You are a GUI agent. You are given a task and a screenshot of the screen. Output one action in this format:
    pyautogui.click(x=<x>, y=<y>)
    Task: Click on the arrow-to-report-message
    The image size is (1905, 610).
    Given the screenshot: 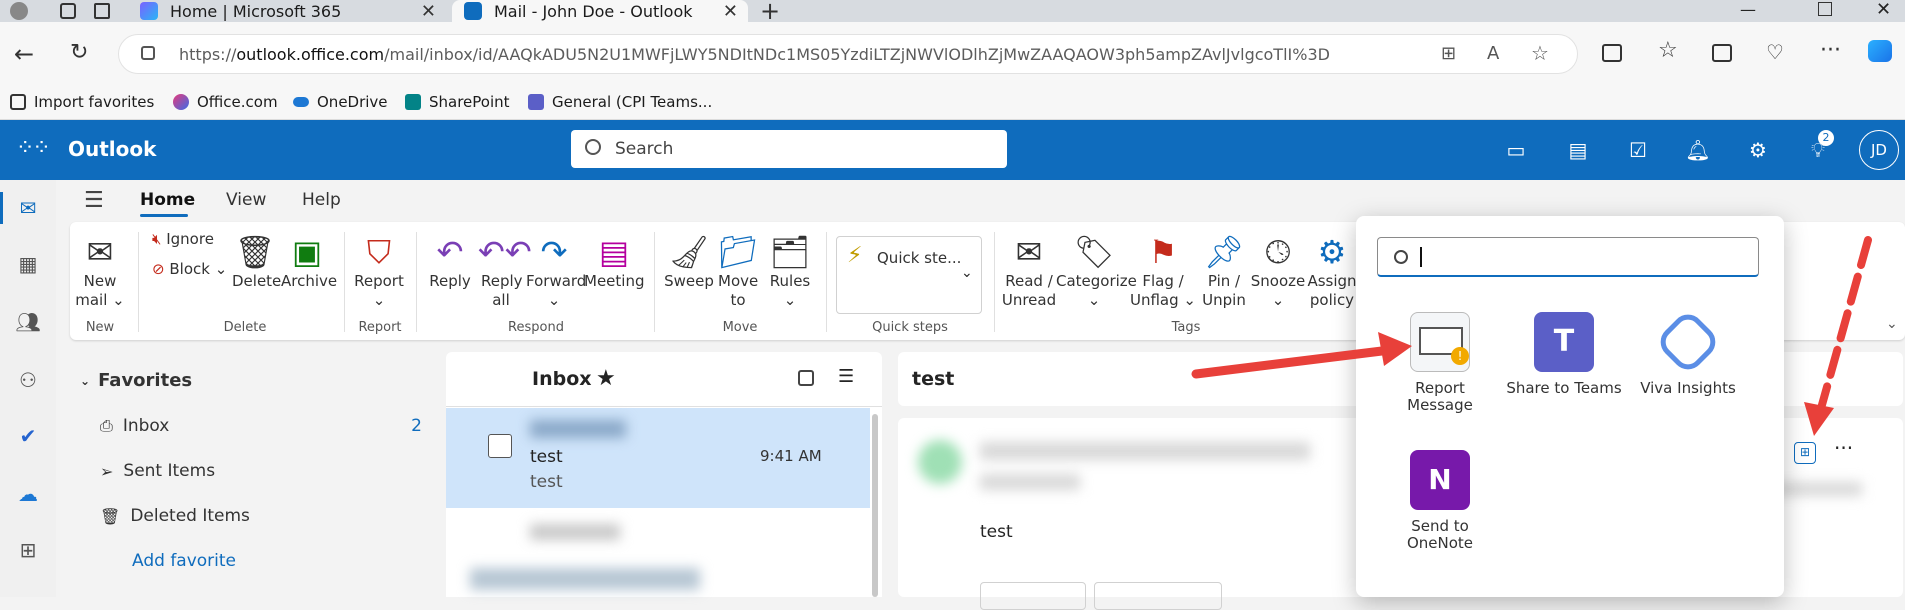 What is the action you would take?
    pyautogui.click(x=1293, y=362)
    